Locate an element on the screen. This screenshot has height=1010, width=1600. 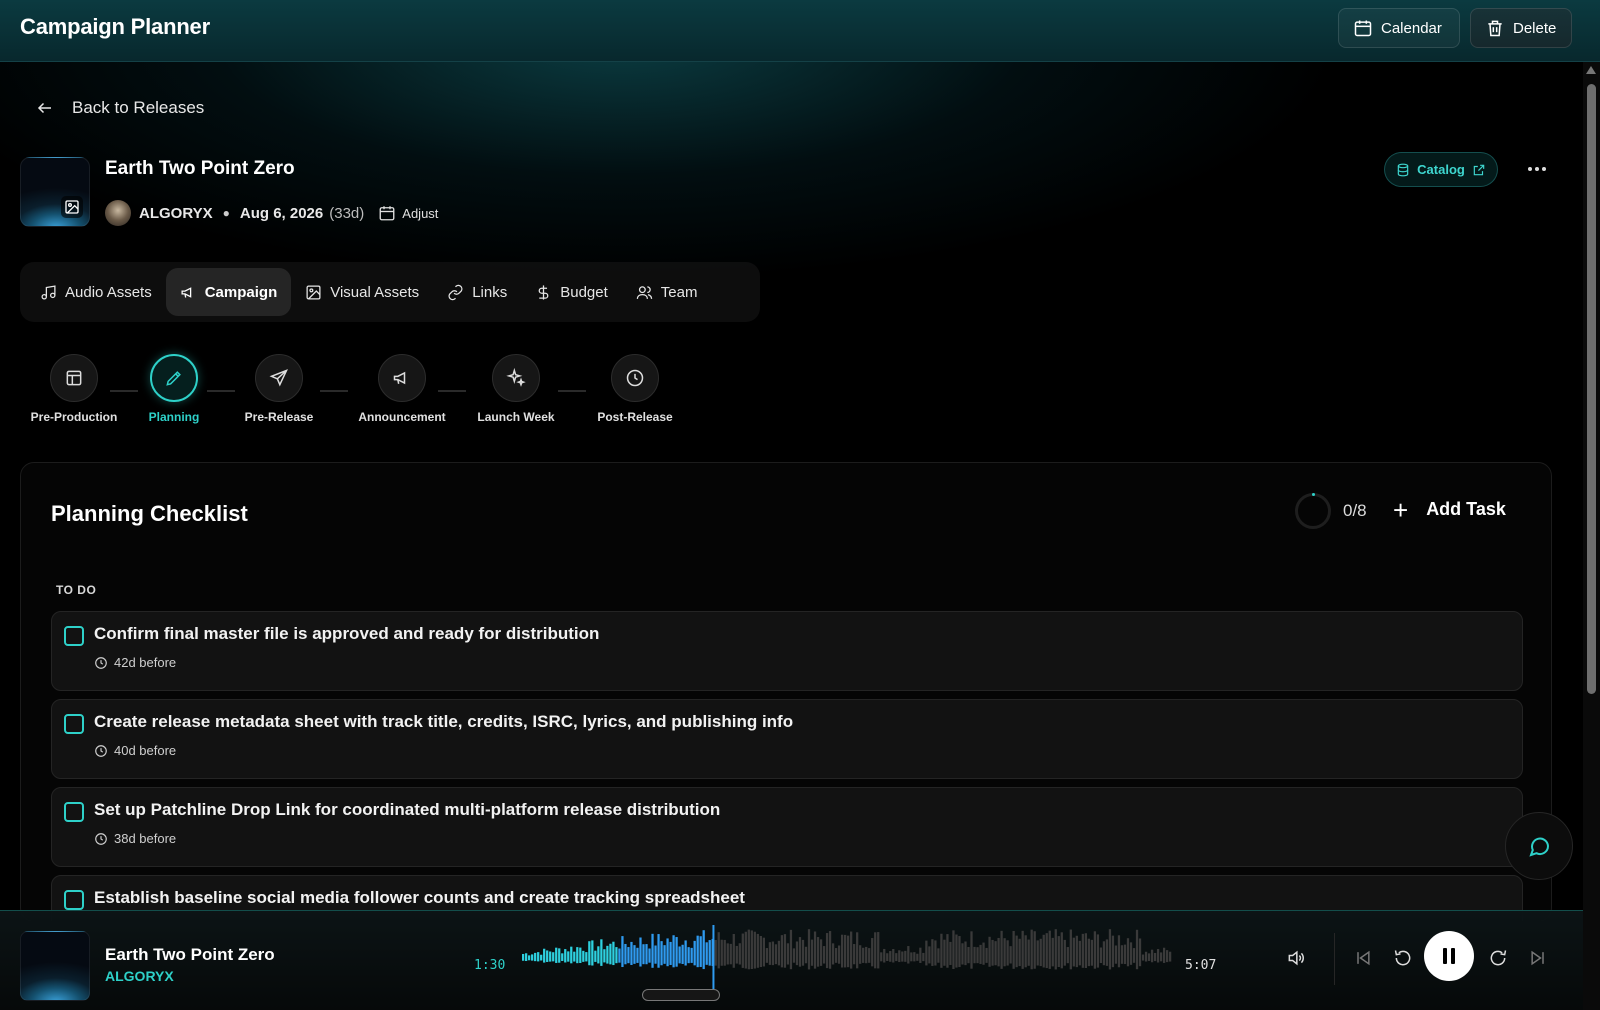
skip-forward-icon is located at coordinates (1538, 958).